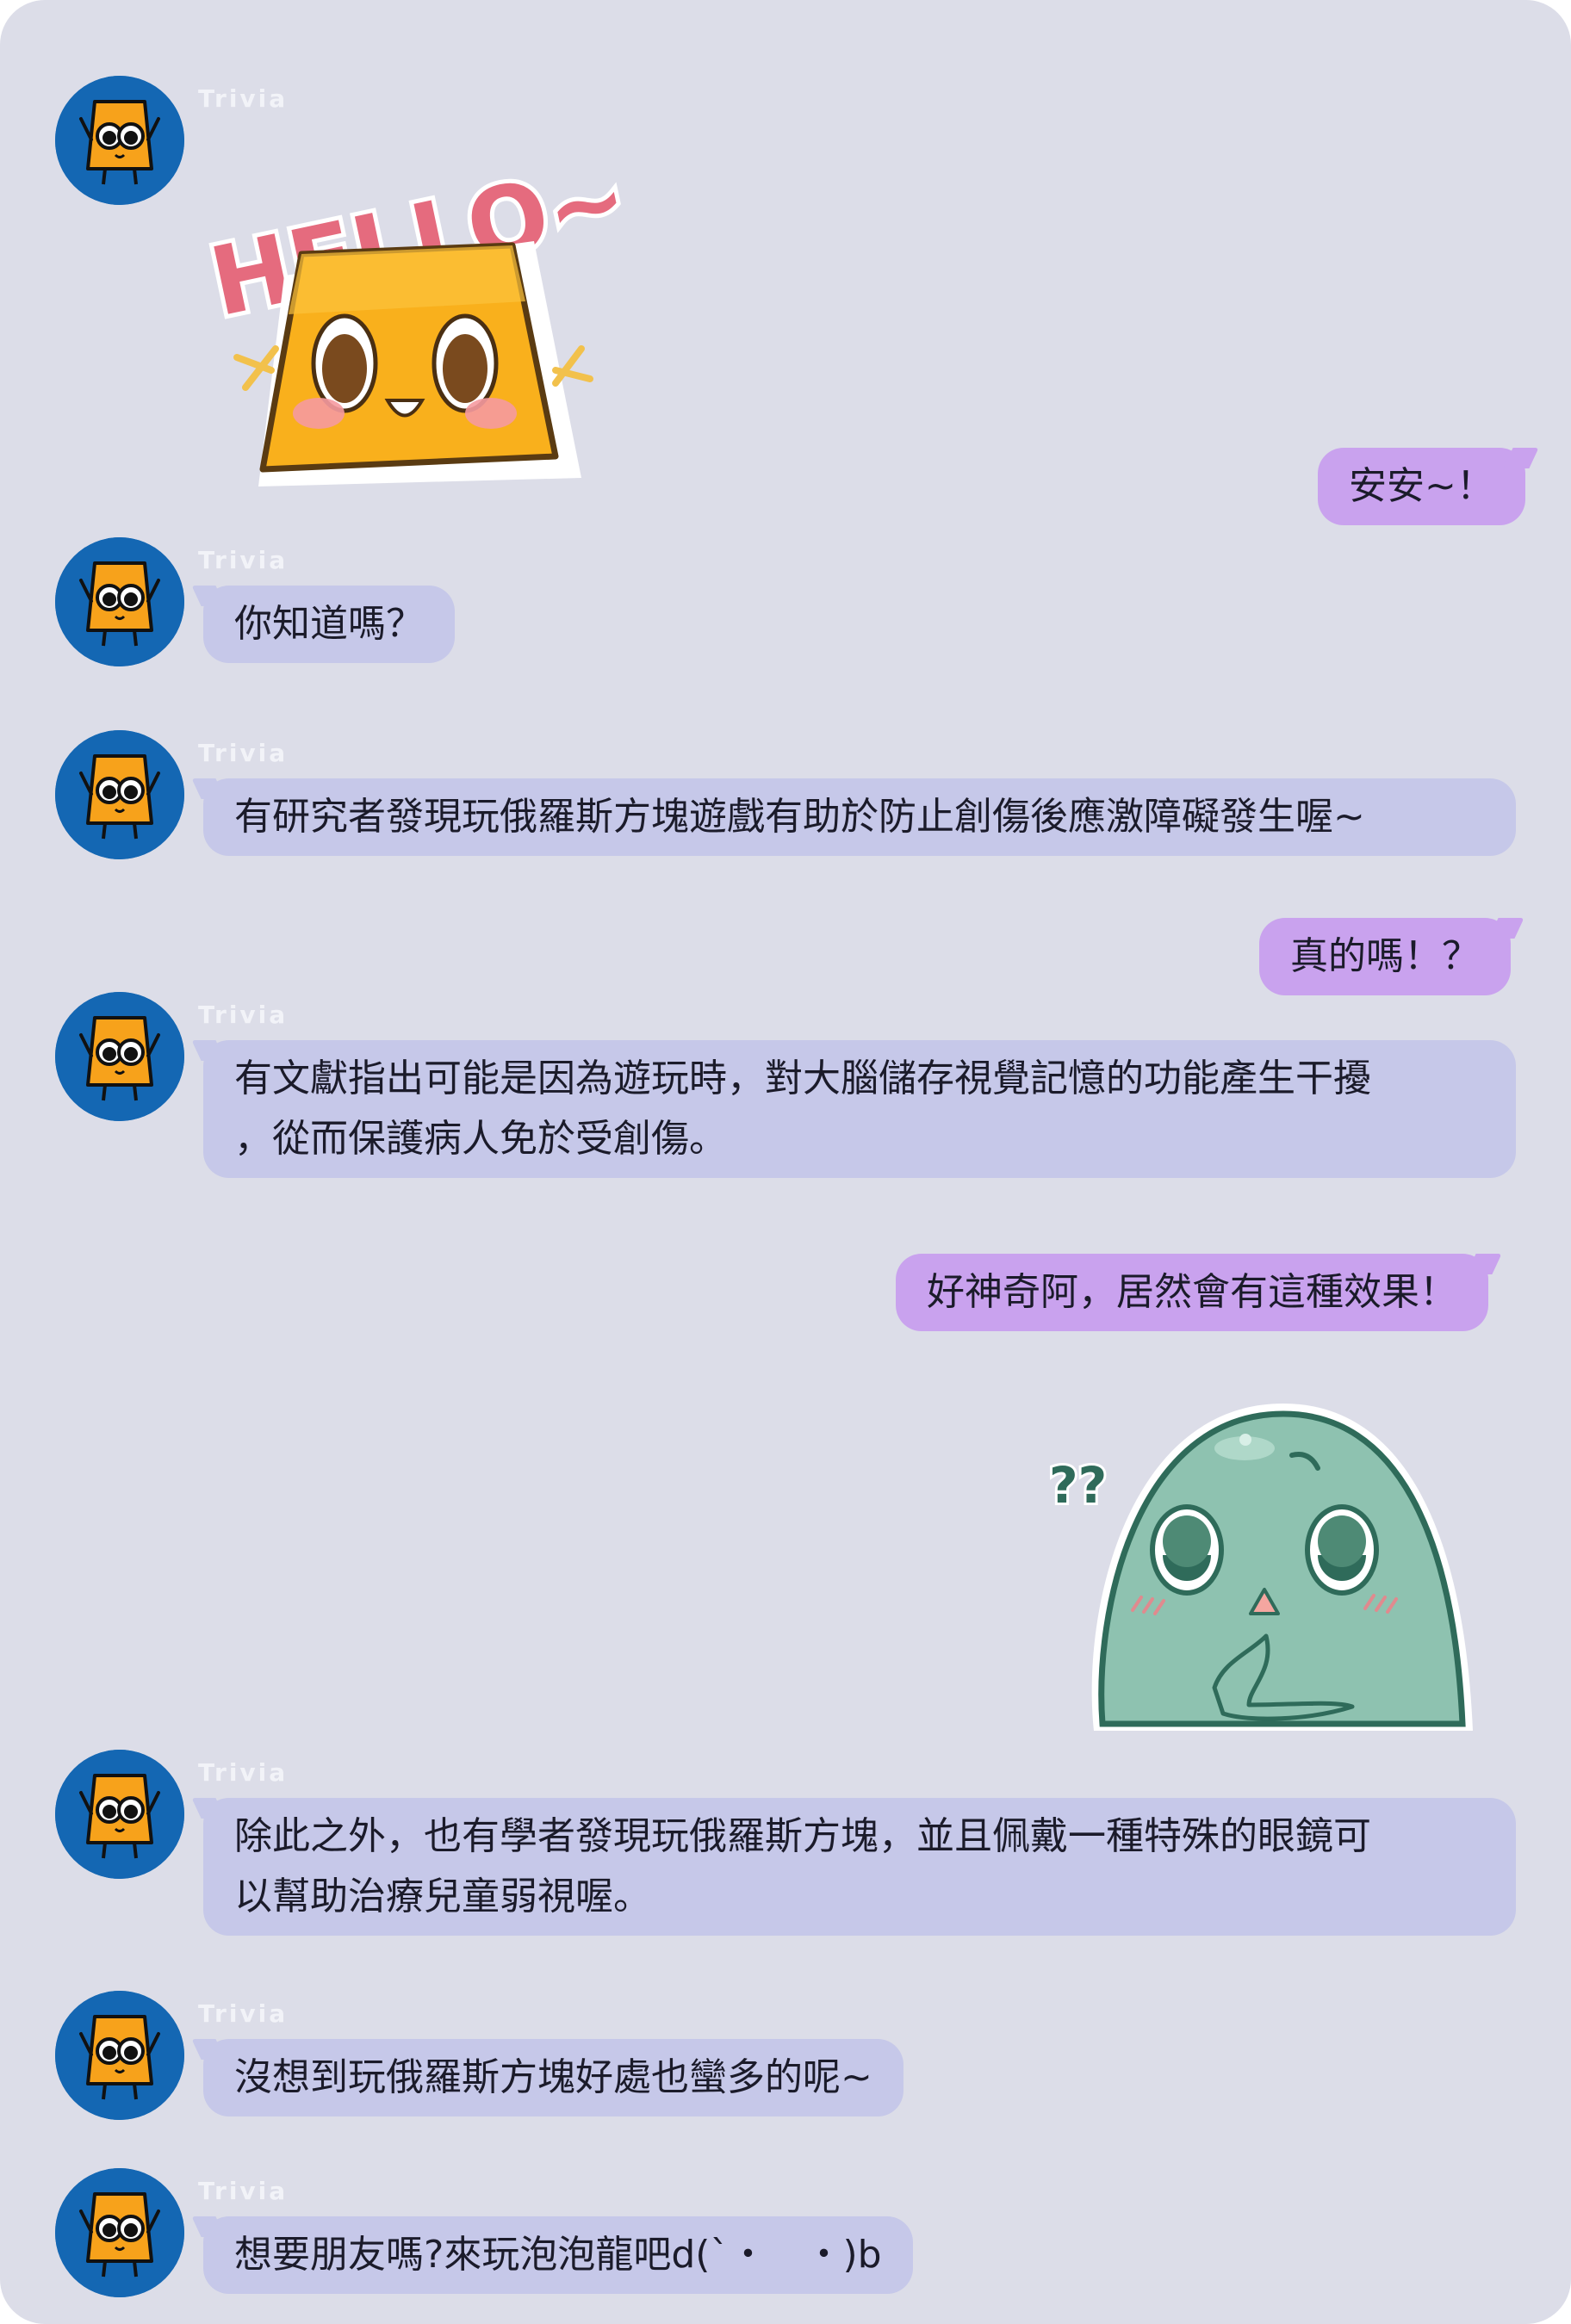 The image size is (1571, 2324). I want to click on message-text: 想要朋友嗎?來玩泡泡龍吧d(`・ ・)b, so click(558, 2255).